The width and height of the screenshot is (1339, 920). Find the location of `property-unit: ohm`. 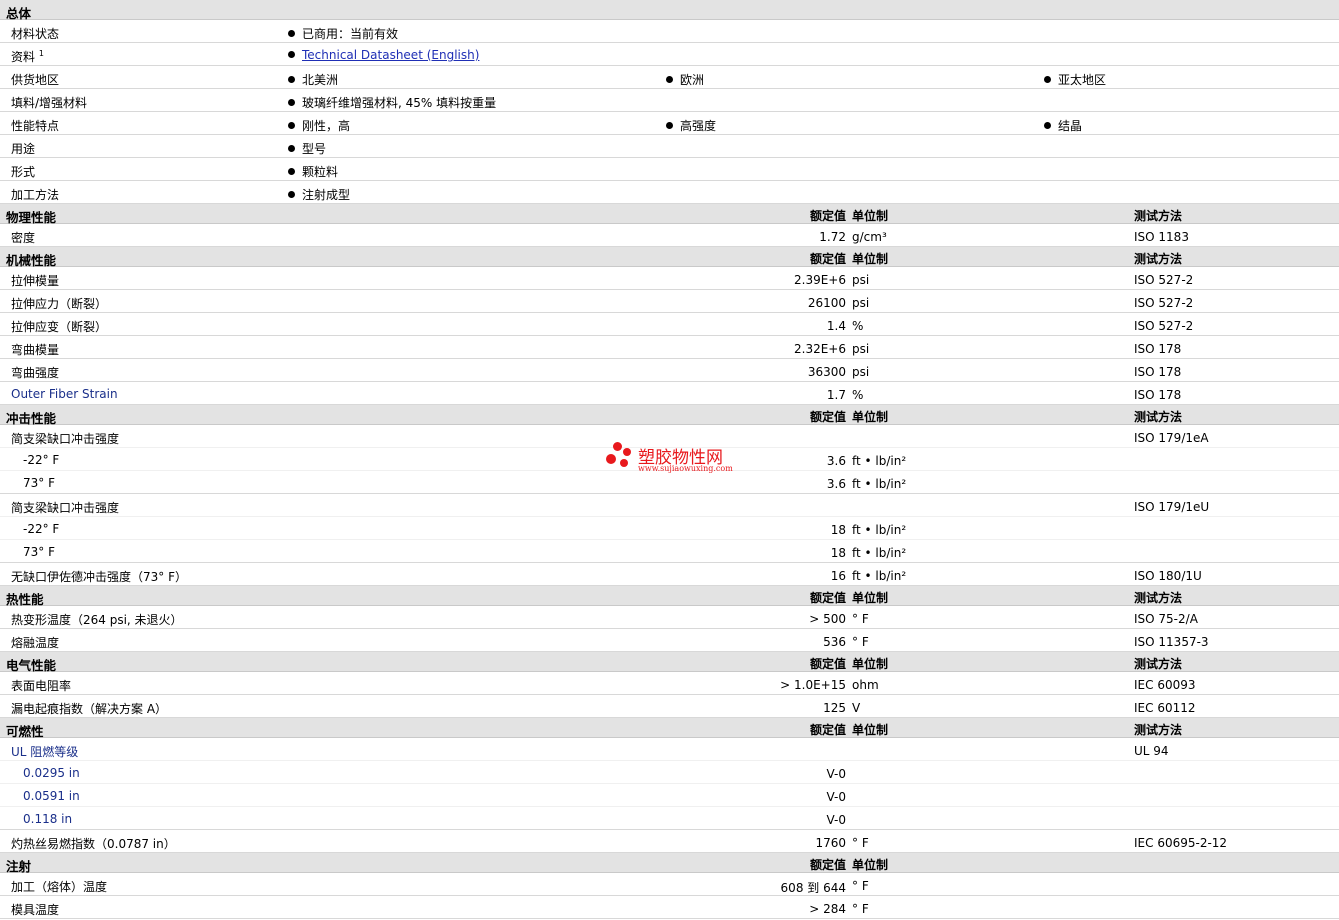

property-unit: ohm is located at coordinates (865, 685).